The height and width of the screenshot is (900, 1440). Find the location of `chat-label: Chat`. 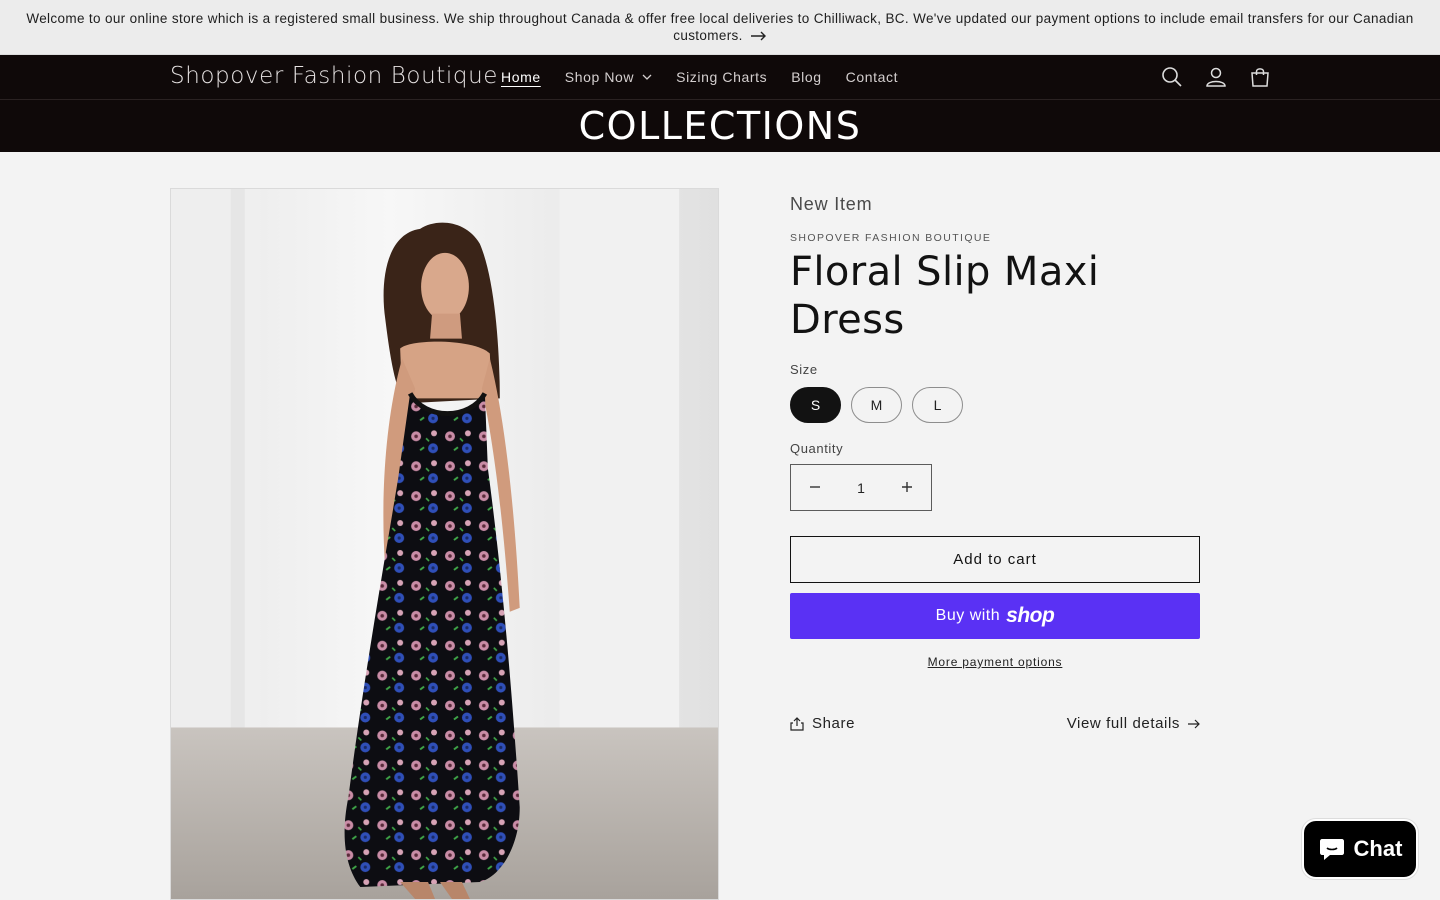

chat-label: Chat is located at coordinates (1378, 848).